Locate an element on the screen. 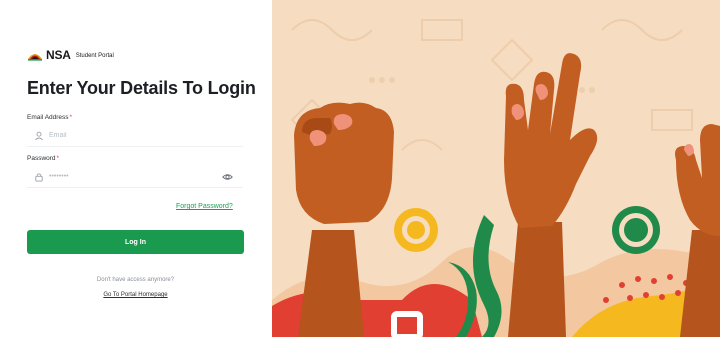 The width and height of the screenshot is (720, 337). password-label: Password* is located at coordinates (43, 158).